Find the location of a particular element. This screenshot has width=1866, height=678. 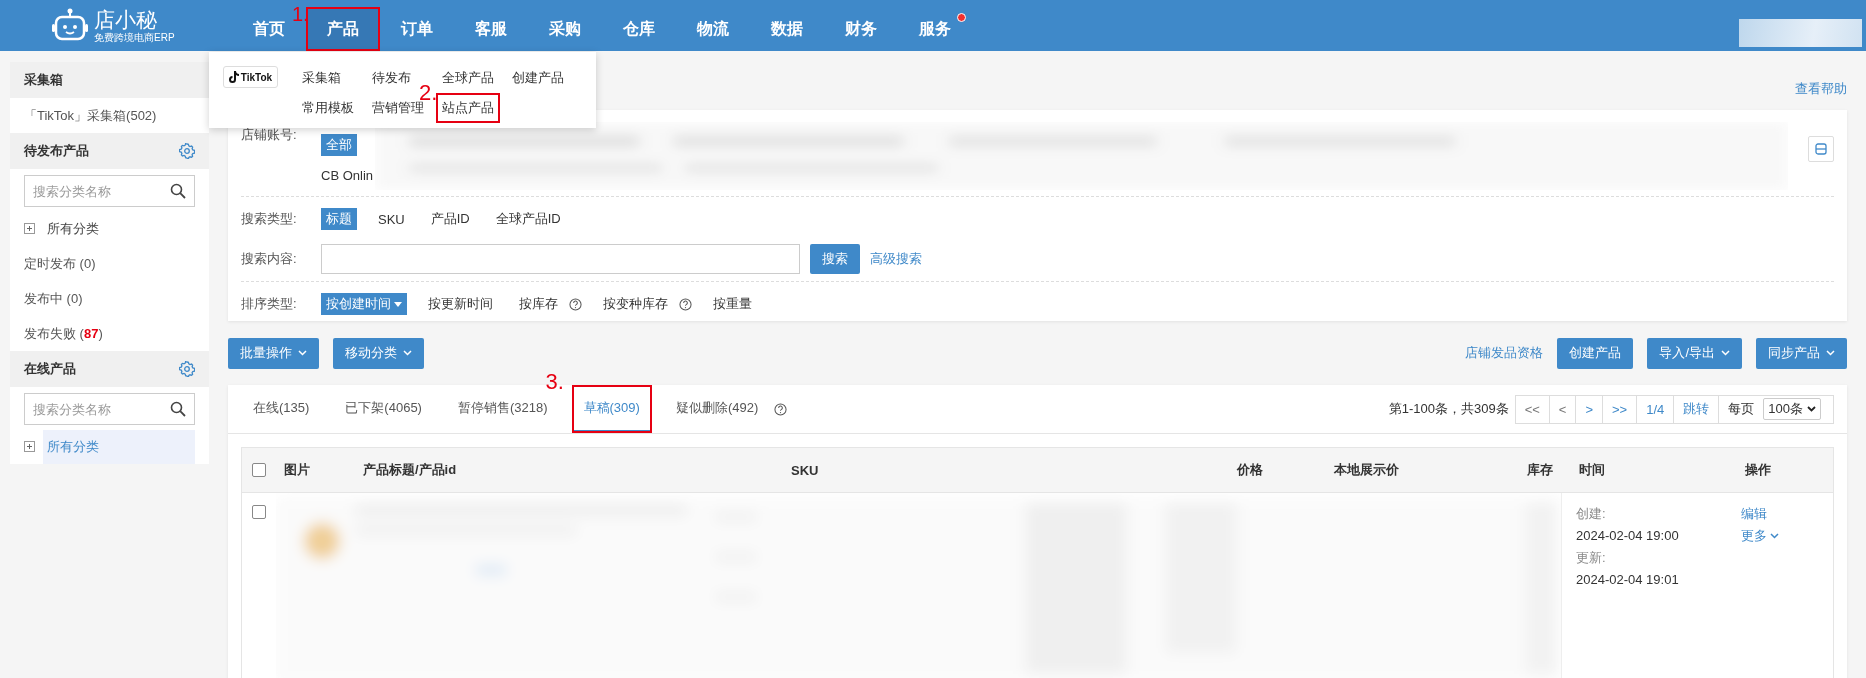

search-type-option: 全球产品ID is located at coordinates (528, 219).